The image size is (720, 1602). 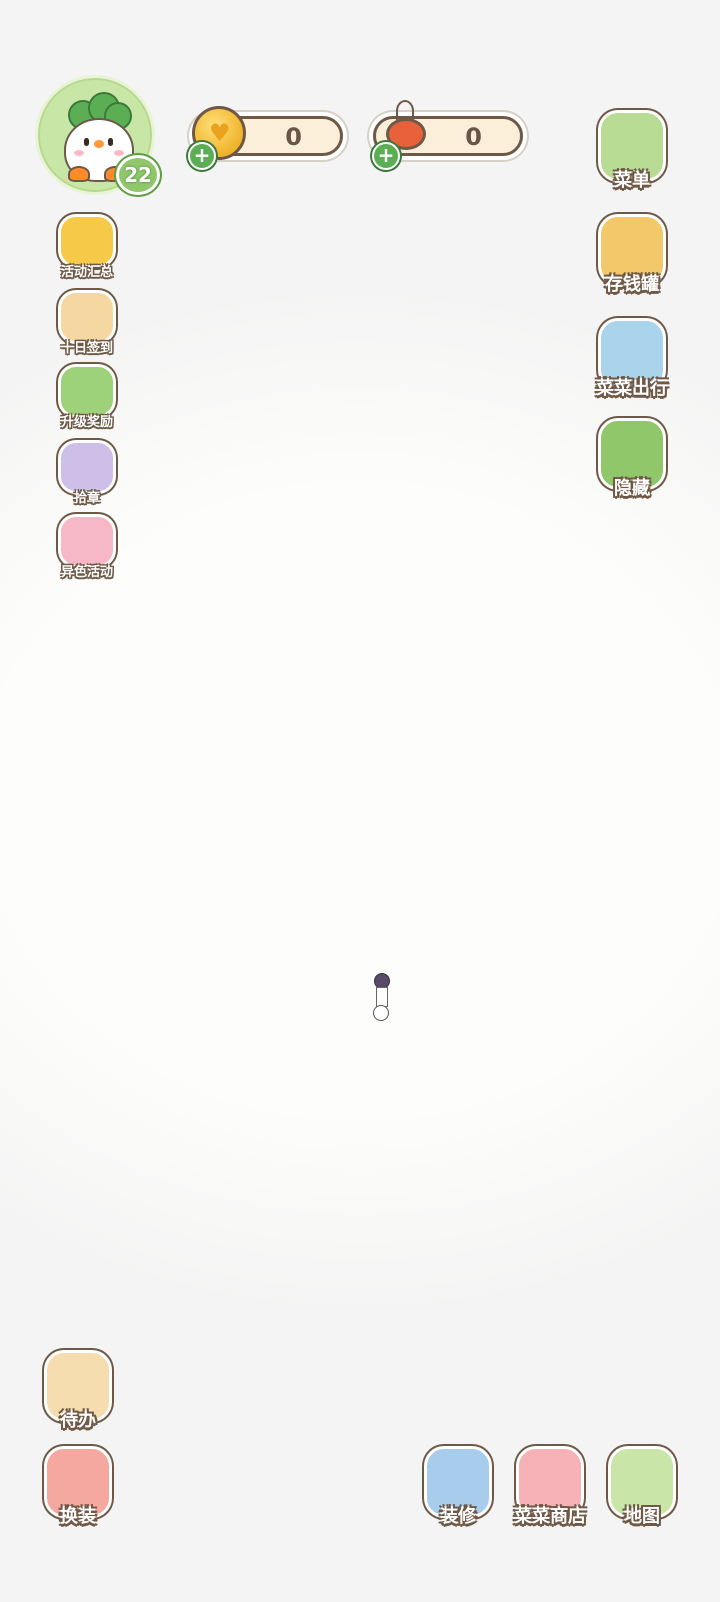 What do you see at coordinates (86, 348) in the screenshot?
I see `ten-day-checkin-label: 十日签到` at bounding box center [86, 348].